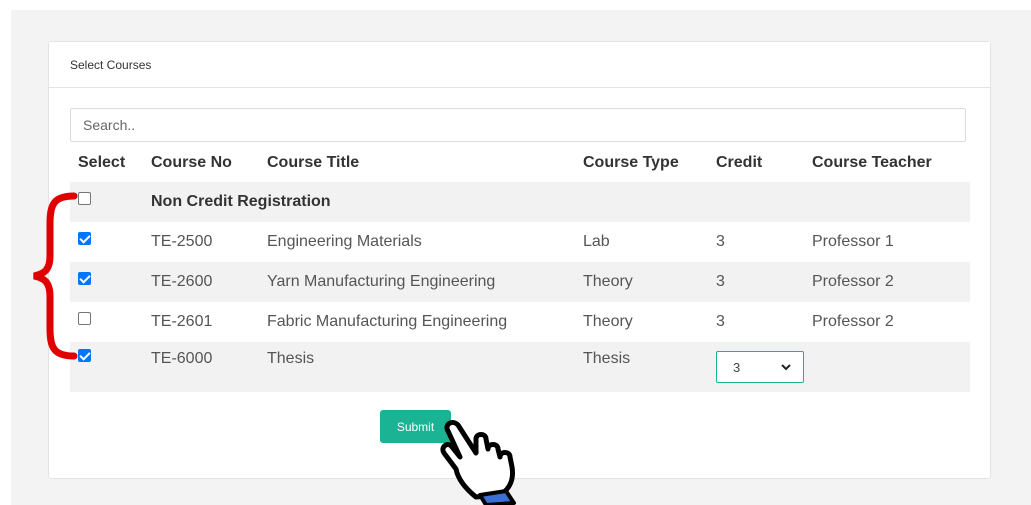 This screenshot has height=505, width=1031. Describe the element at coordinates (344, 241) in the screenshot. I see `course-title-cell: Engineering Materials` at that location.